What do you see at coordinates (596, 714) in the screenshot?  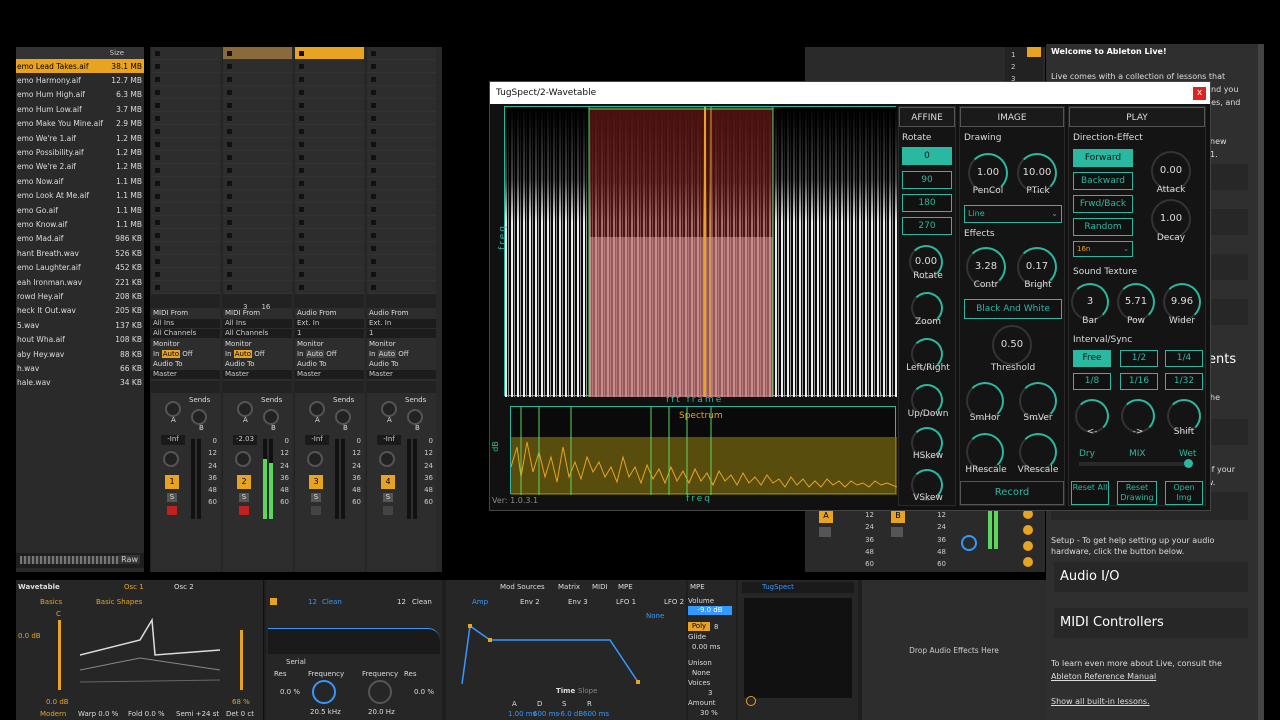 I see `adsr-value: 600 ms` at bounding box center [596, 714].